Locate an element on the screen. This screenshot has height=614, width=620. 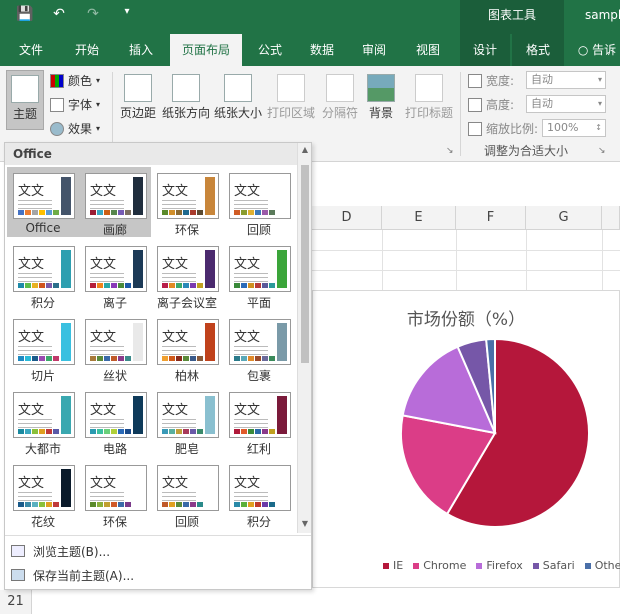
column-header-g: G is located at coordinates (564, 218).